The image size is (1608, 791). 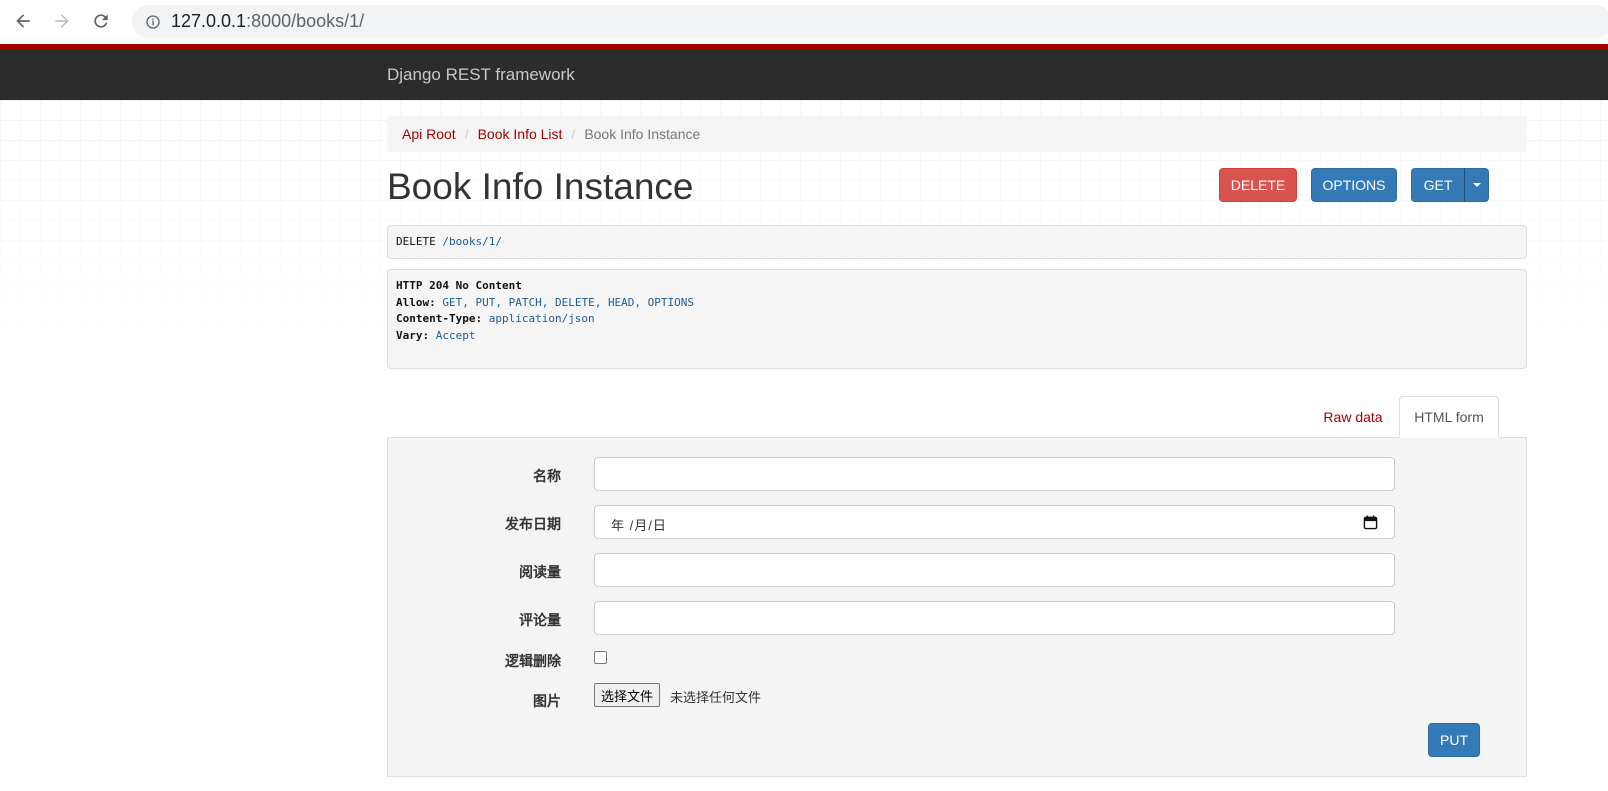 What do you see at coordinates (1449, 417) in the screenshot?
I see `tab-html-form: HTML form` at bounding box center [1449, 417].